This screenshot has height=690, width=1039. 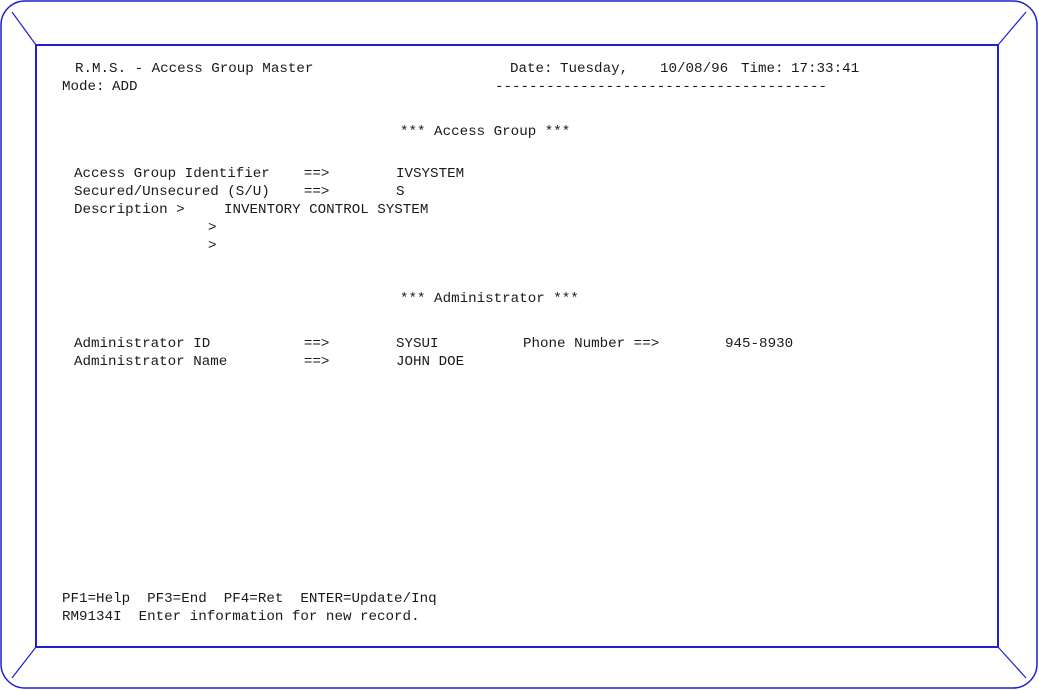 What do you see at coordinates (129, 210) in the screenshot?
I see `description-label: Description >` at bounding box center [129, 210].